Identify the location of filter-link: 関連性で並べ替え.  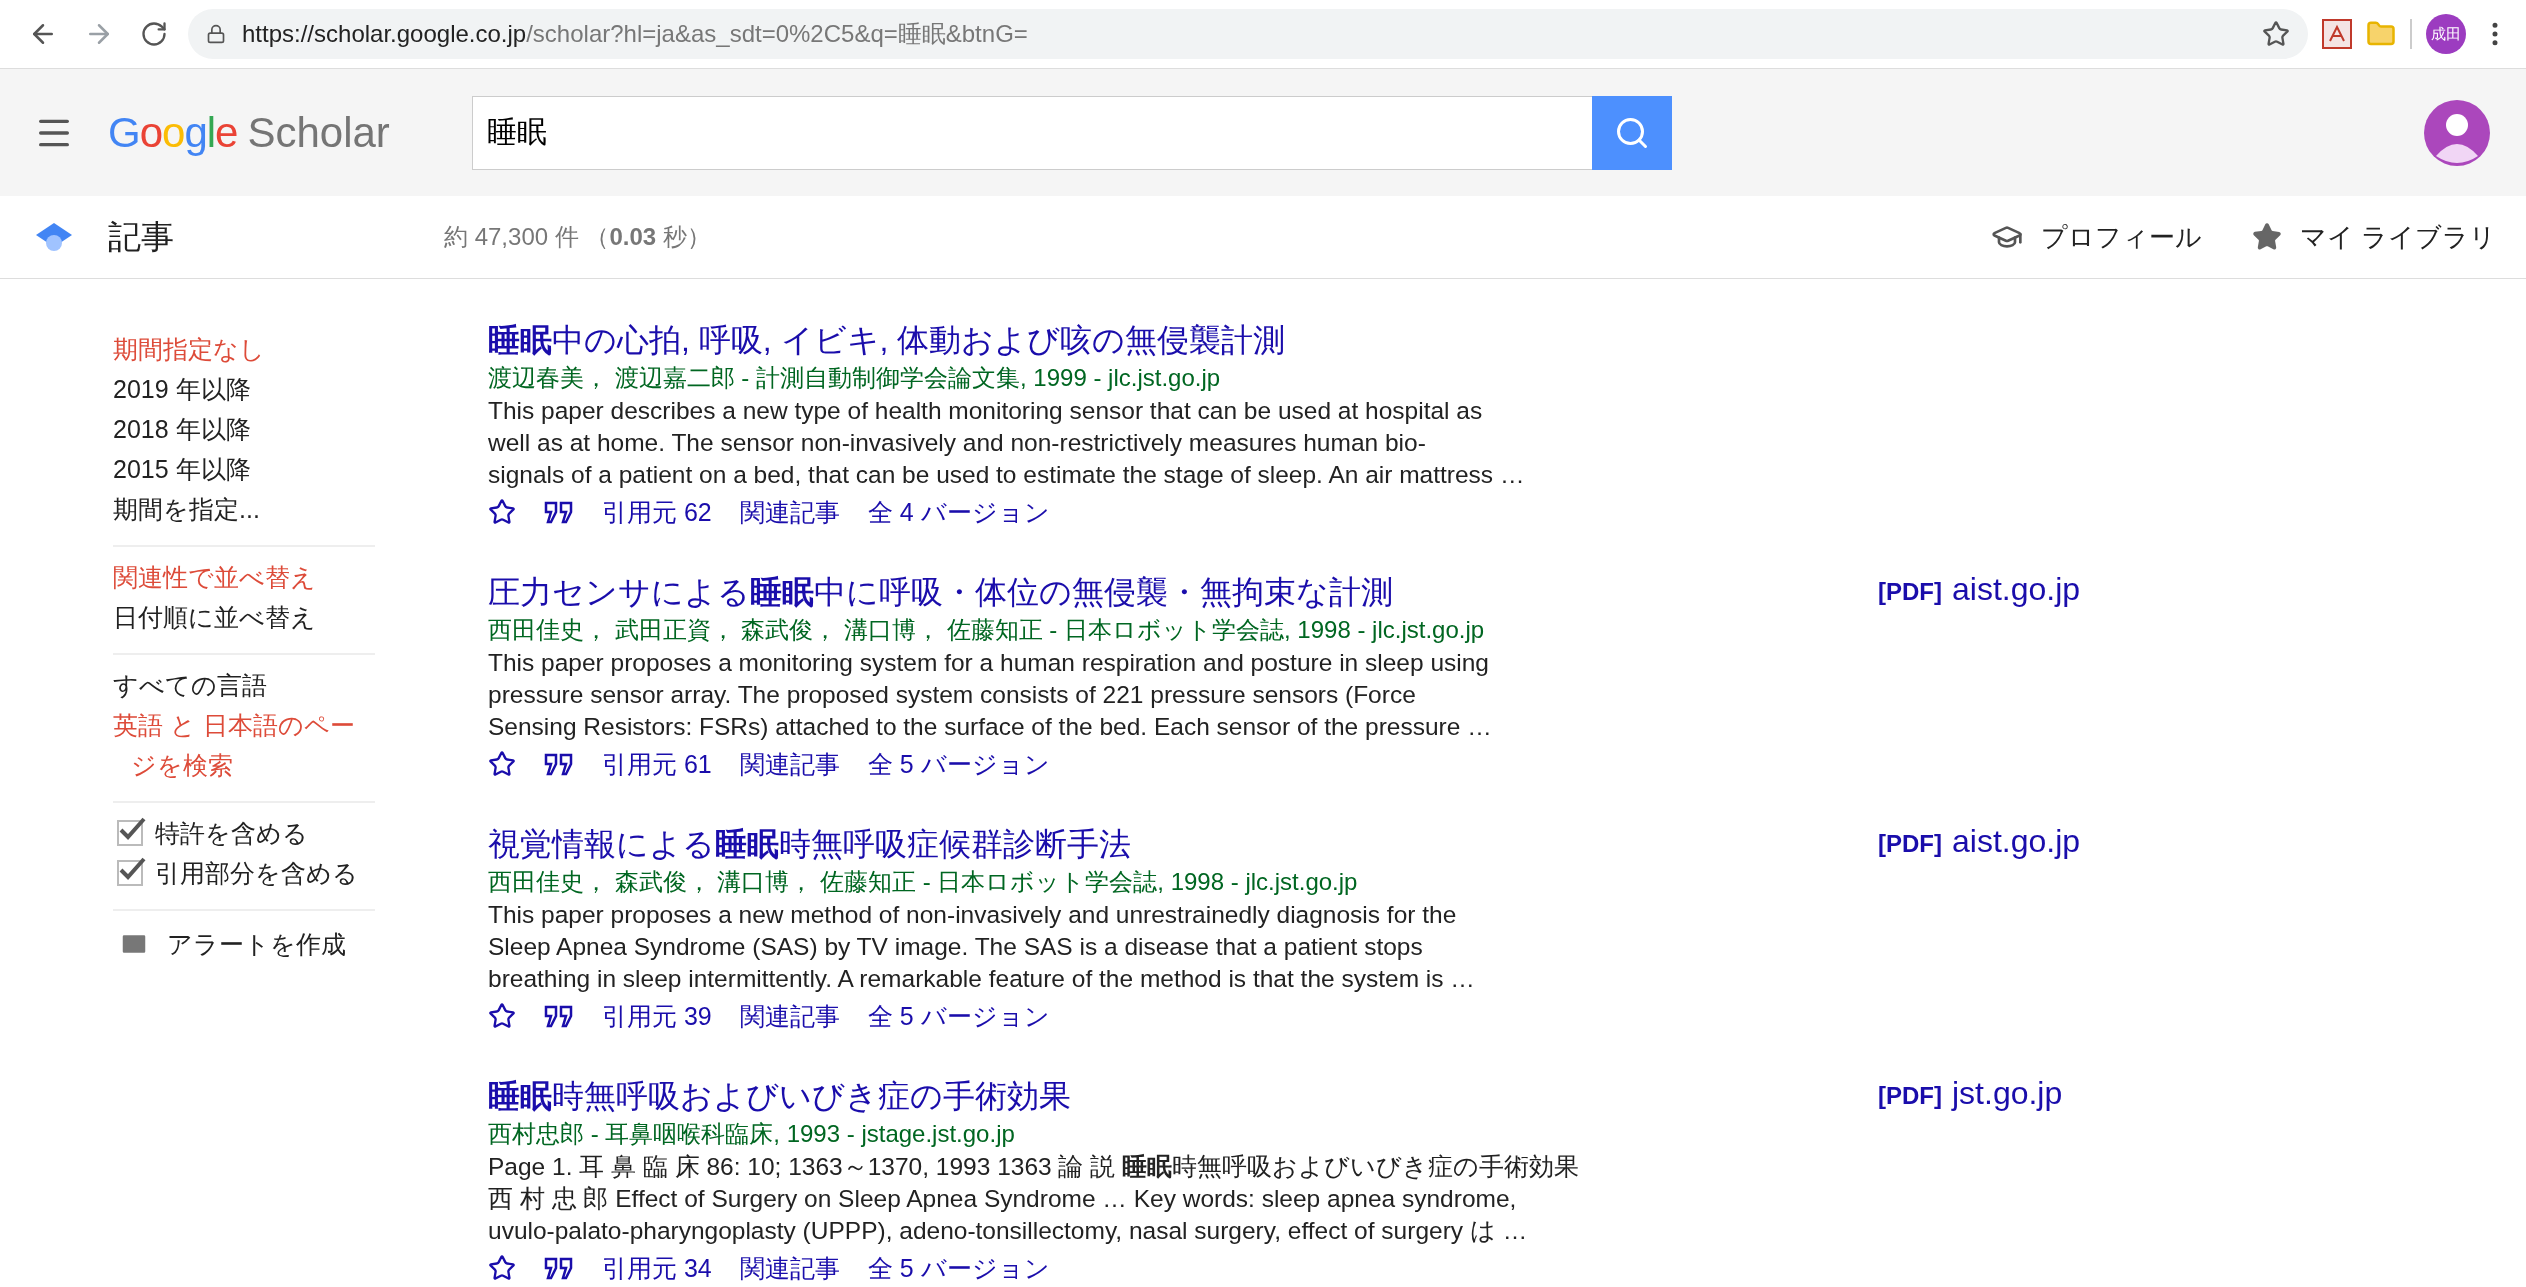
(244, 577).